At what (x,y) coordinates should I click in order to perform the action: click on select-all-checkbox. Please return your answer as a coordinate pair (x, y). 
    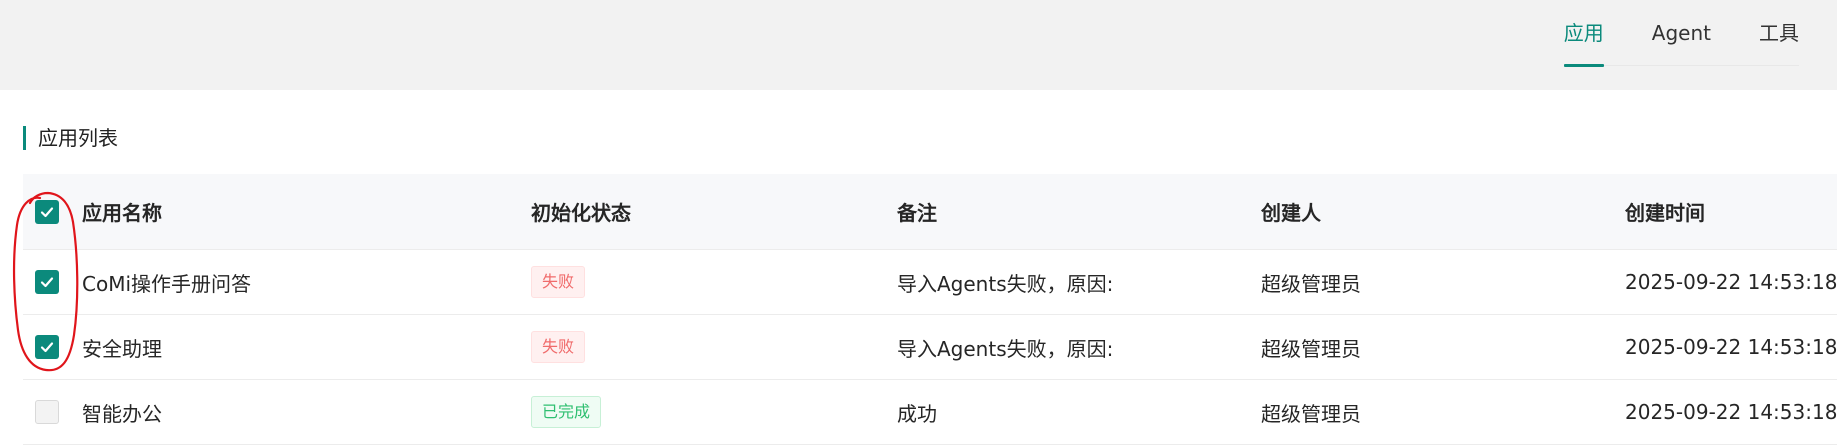
    Looking at the image, I should click on (47, 211).